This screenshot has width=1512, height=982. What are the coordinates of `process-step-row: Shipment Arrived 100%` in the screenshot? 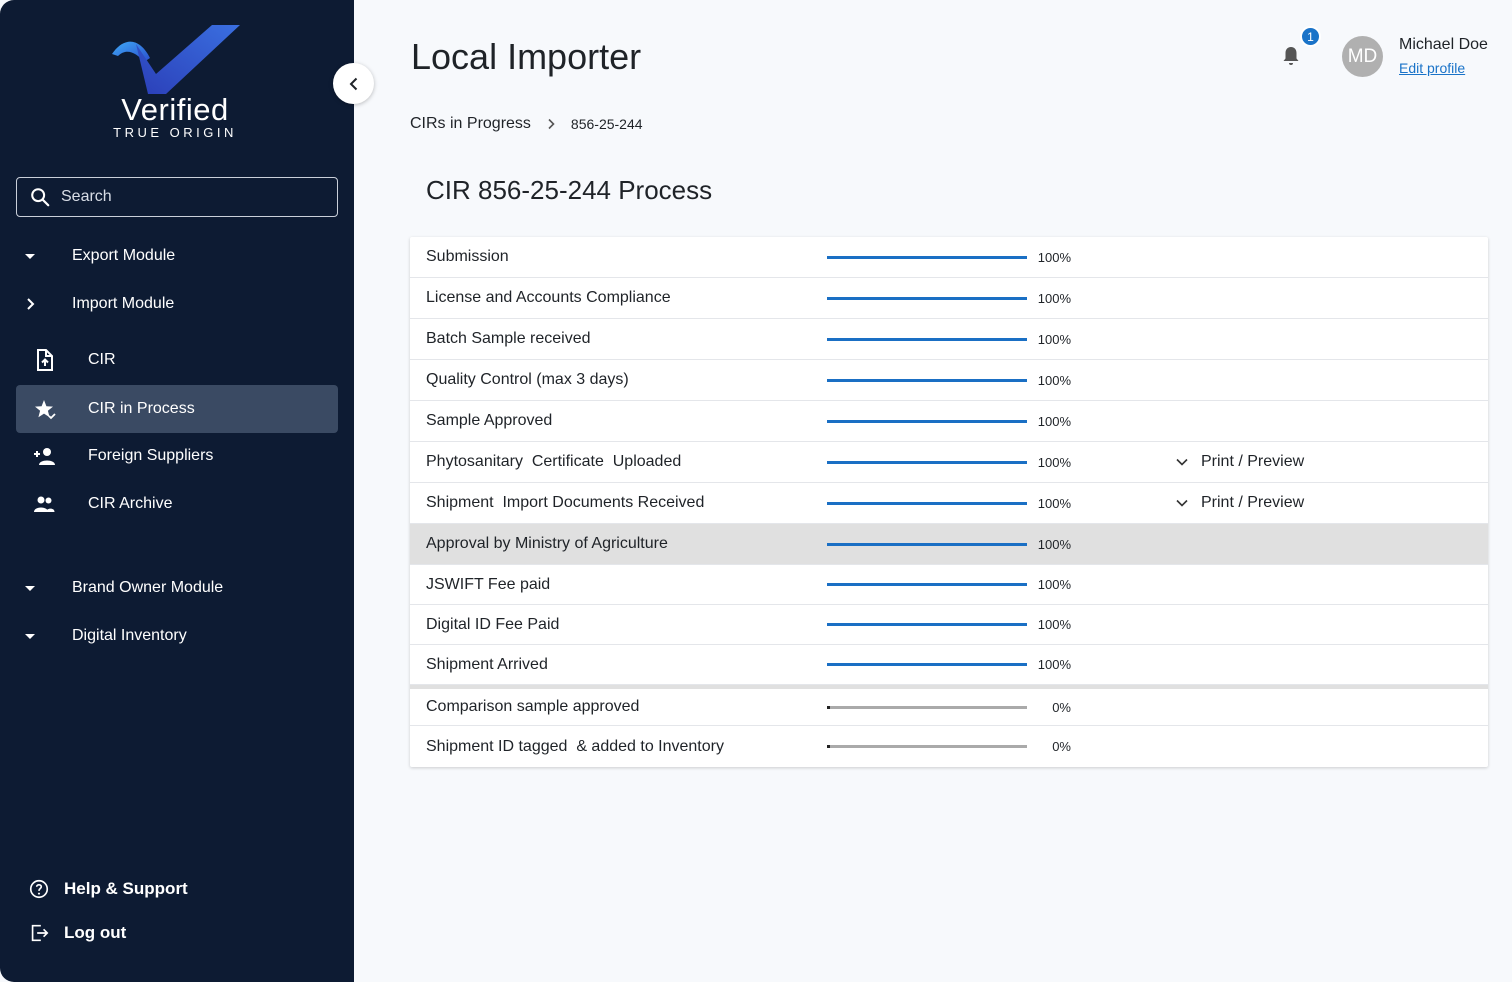 It's located at (949, 665).